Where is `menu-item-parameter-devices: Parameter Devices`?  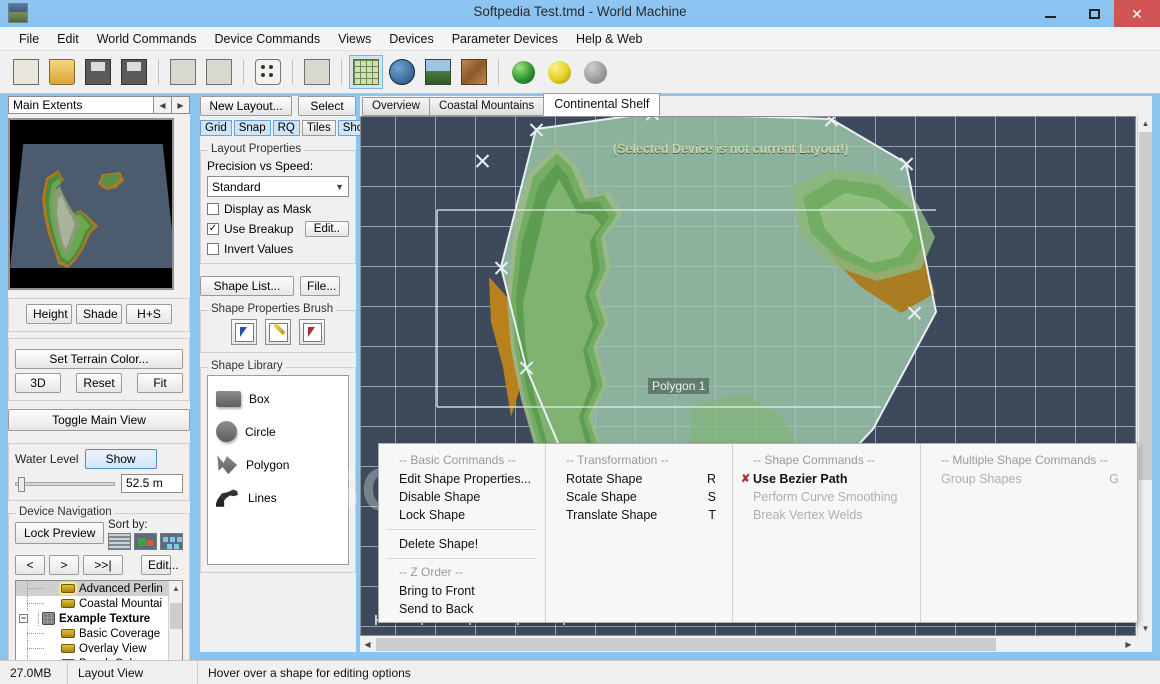 menu-item-parameter-devices: Parameter Devices is located at coordinates (505, 39).